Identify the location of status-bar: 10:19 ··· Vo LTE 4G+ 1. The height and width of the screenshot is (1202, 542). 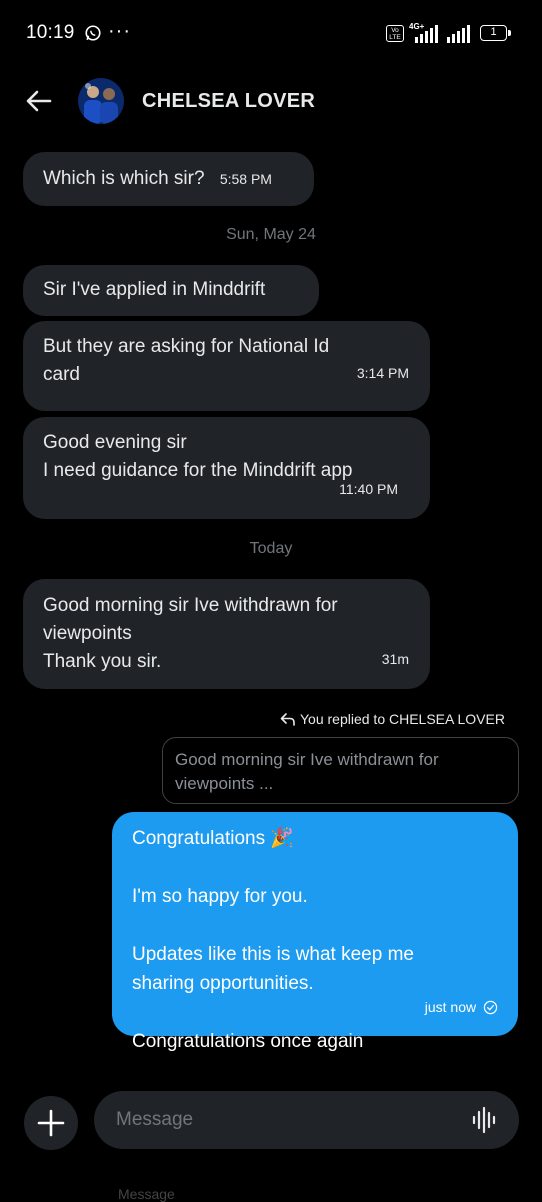
(271, 34).